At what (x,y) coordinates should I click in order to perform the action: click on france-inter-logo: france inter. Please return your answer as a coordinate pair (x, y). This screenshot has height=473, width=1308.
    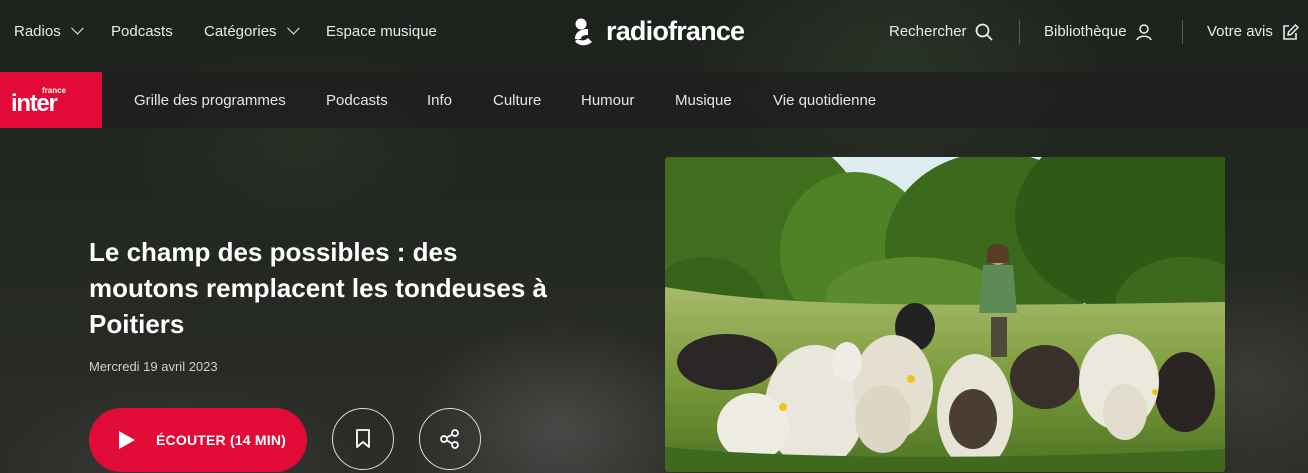
    Looking at the image, I should click on (51, 100).